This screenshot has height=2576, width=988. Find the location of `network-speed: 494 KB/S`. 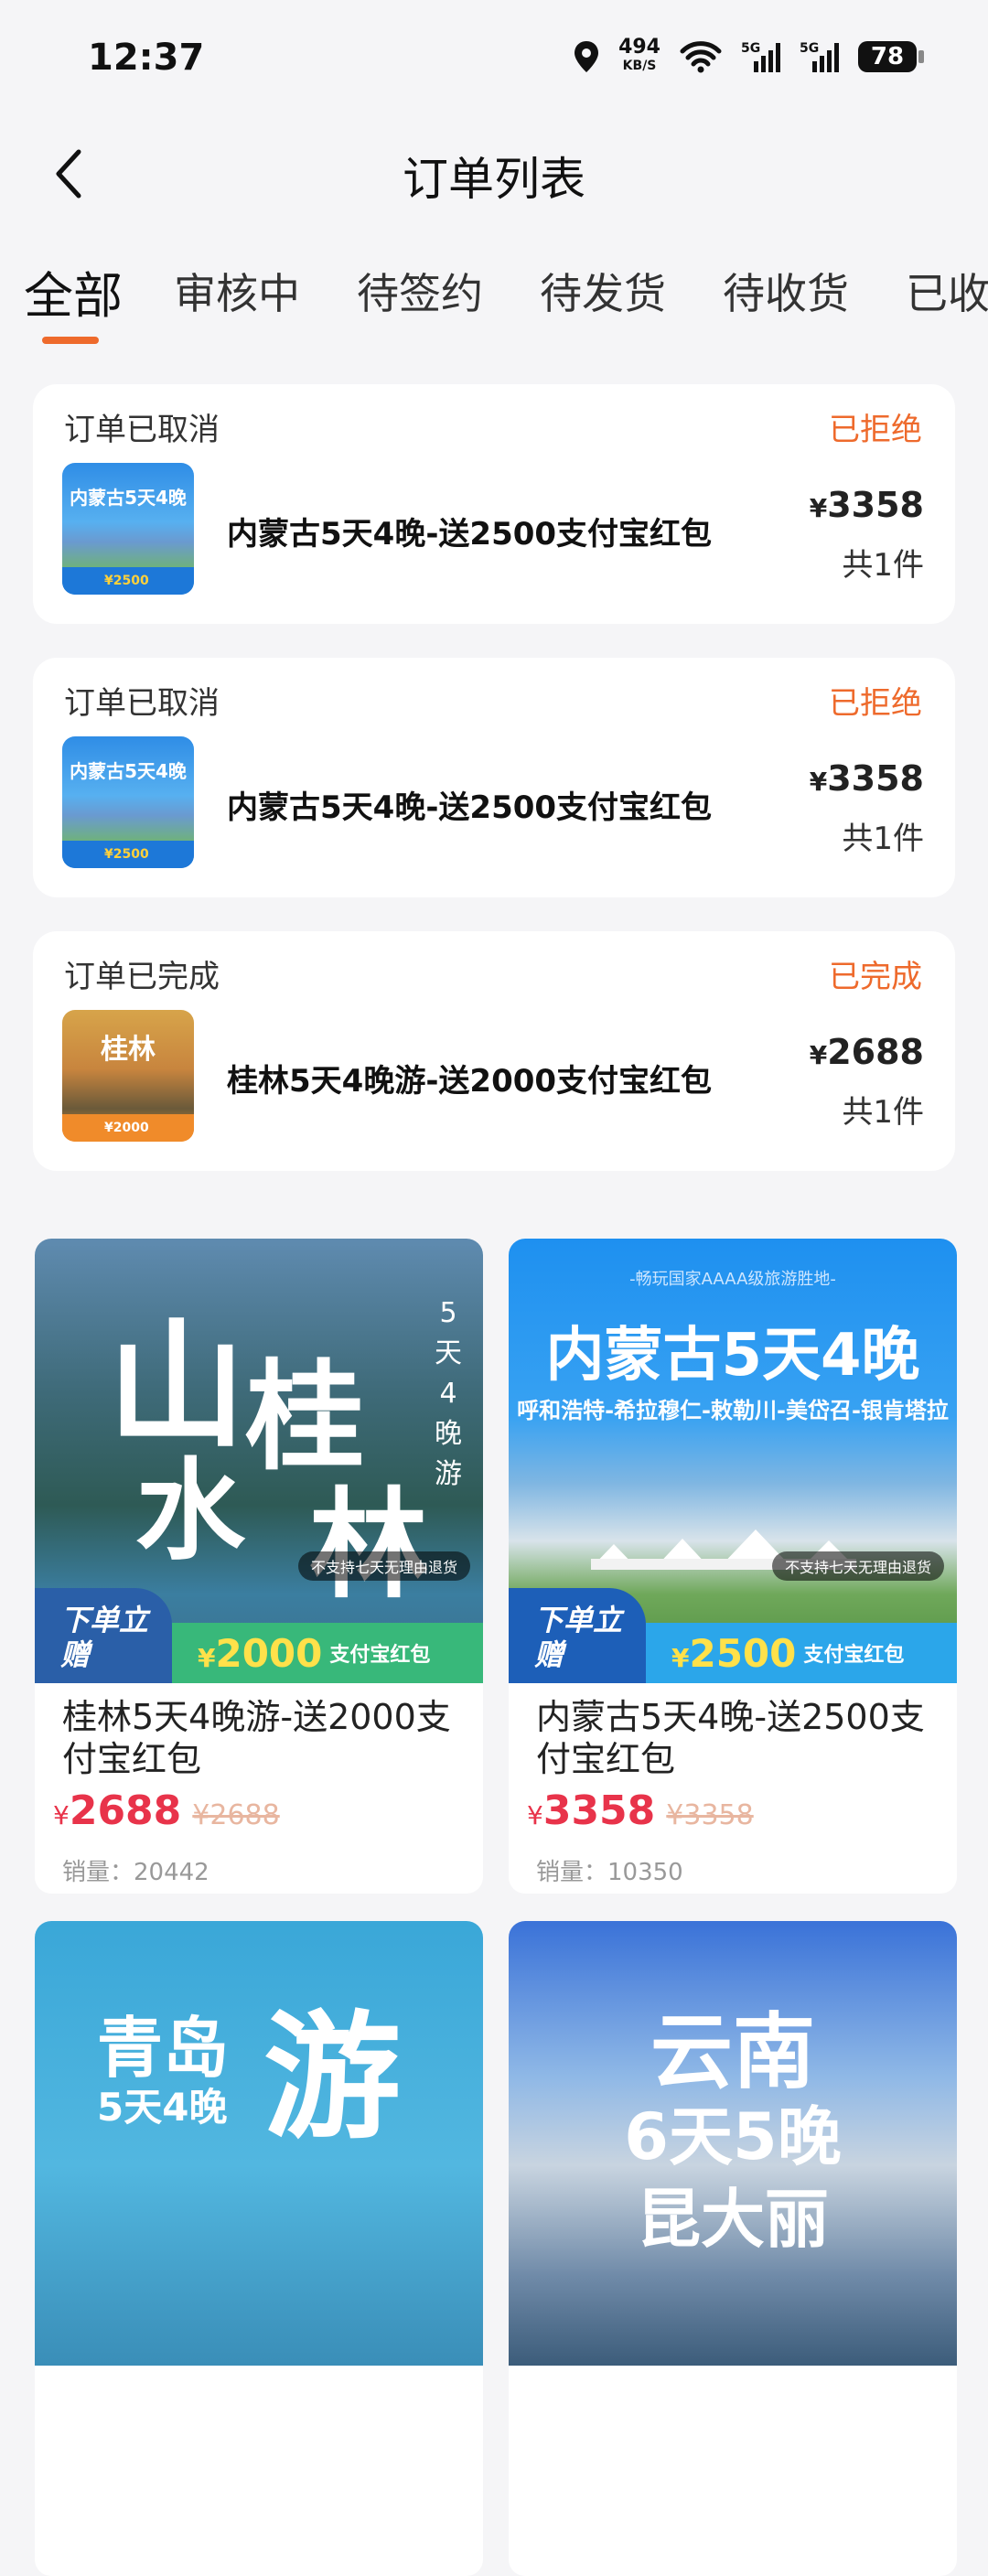

network-speed: 494 KB/S is located at coordinates (639, 56).